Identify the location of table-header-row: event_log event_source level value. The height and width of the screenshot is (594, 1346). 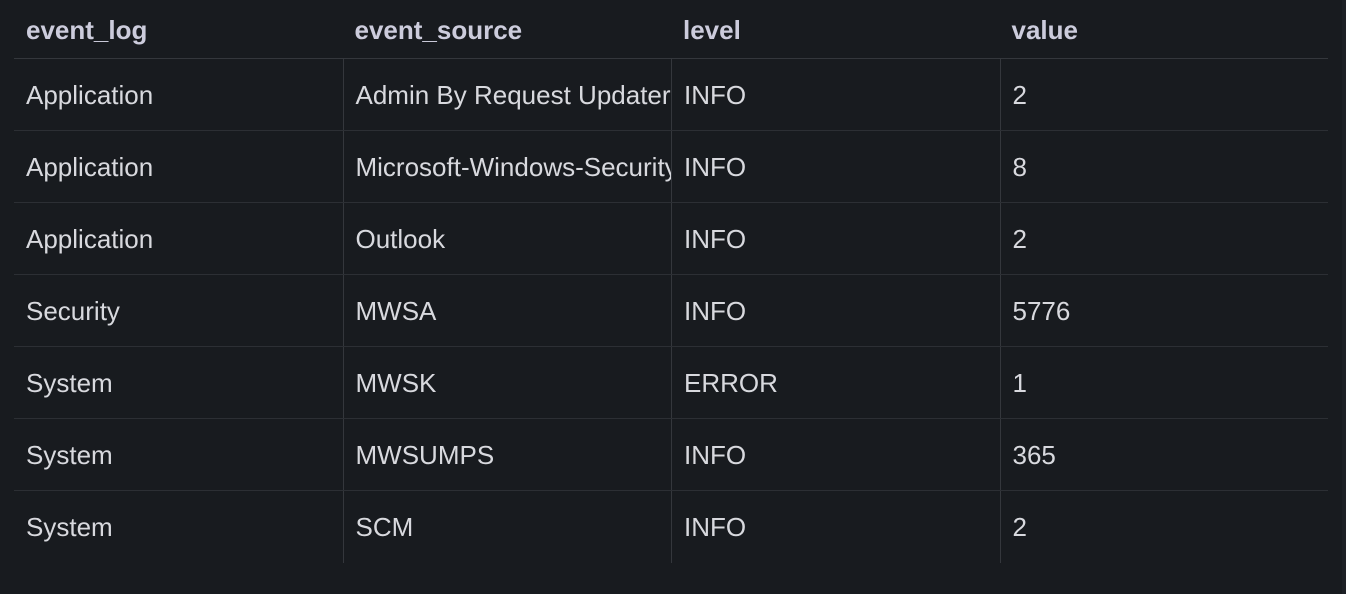
(671, 29).